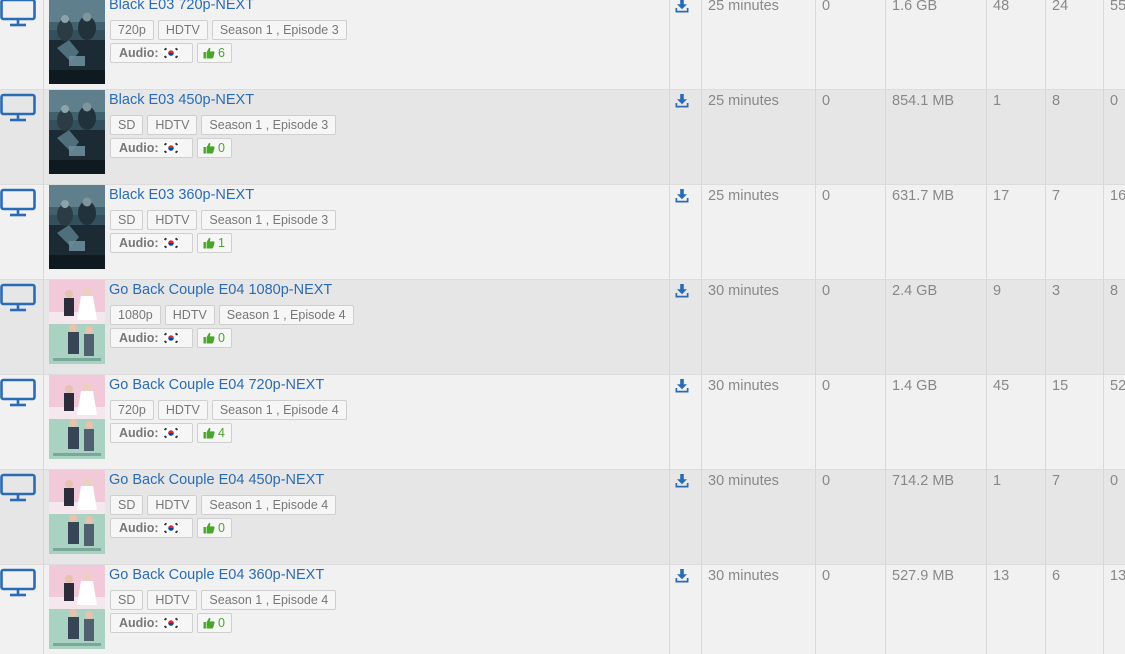 The image size is (1125, 654). Describe the element at coordinates (759, 232) in the screenshot. I see `duration-cell: 25 minutes` at that location.